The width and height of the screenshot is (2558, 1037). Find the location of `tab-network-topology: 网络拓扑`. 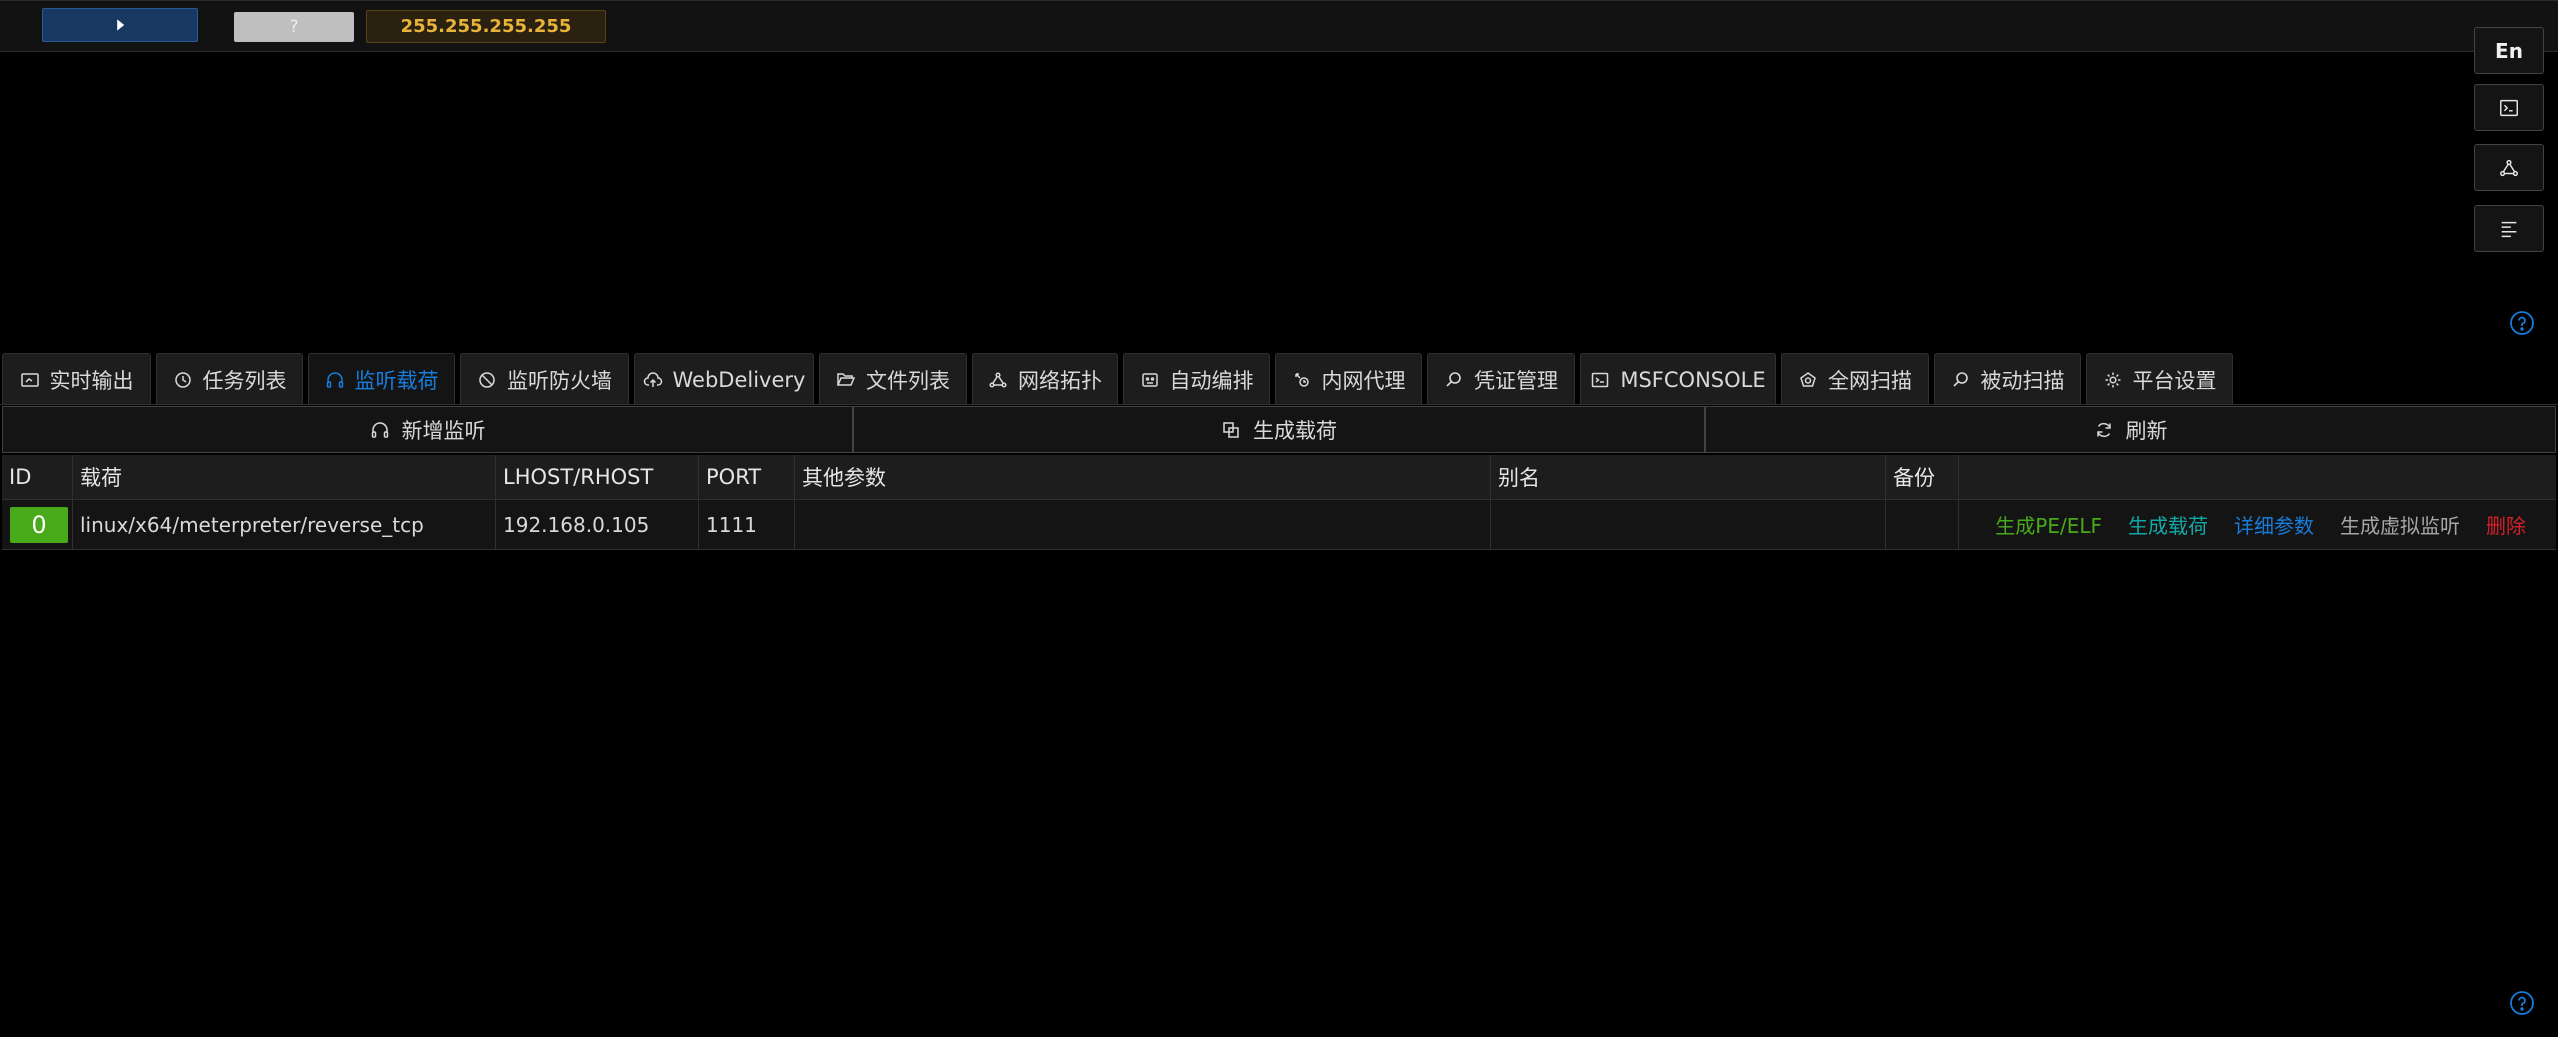

tab-network-topology: 网络拓扑 is located at coordinates (1045, 379).